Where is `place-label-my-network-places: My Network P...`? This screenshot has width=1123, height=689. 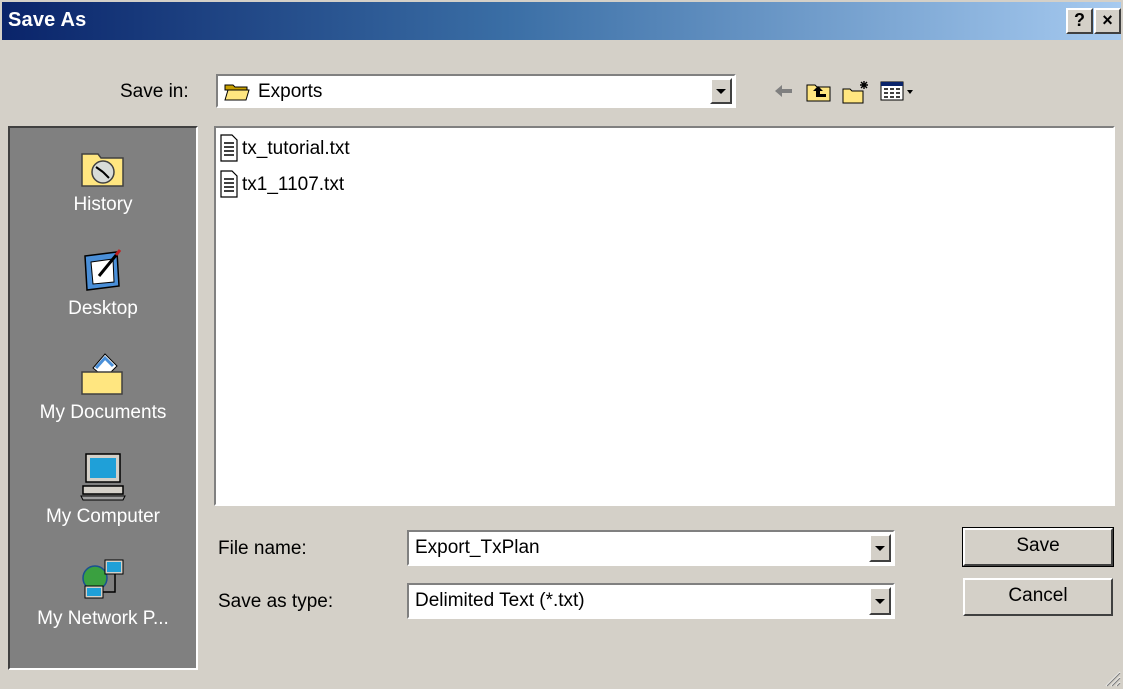
place-label-my-network-places: My Network P... is located at coordinates (103, 618).